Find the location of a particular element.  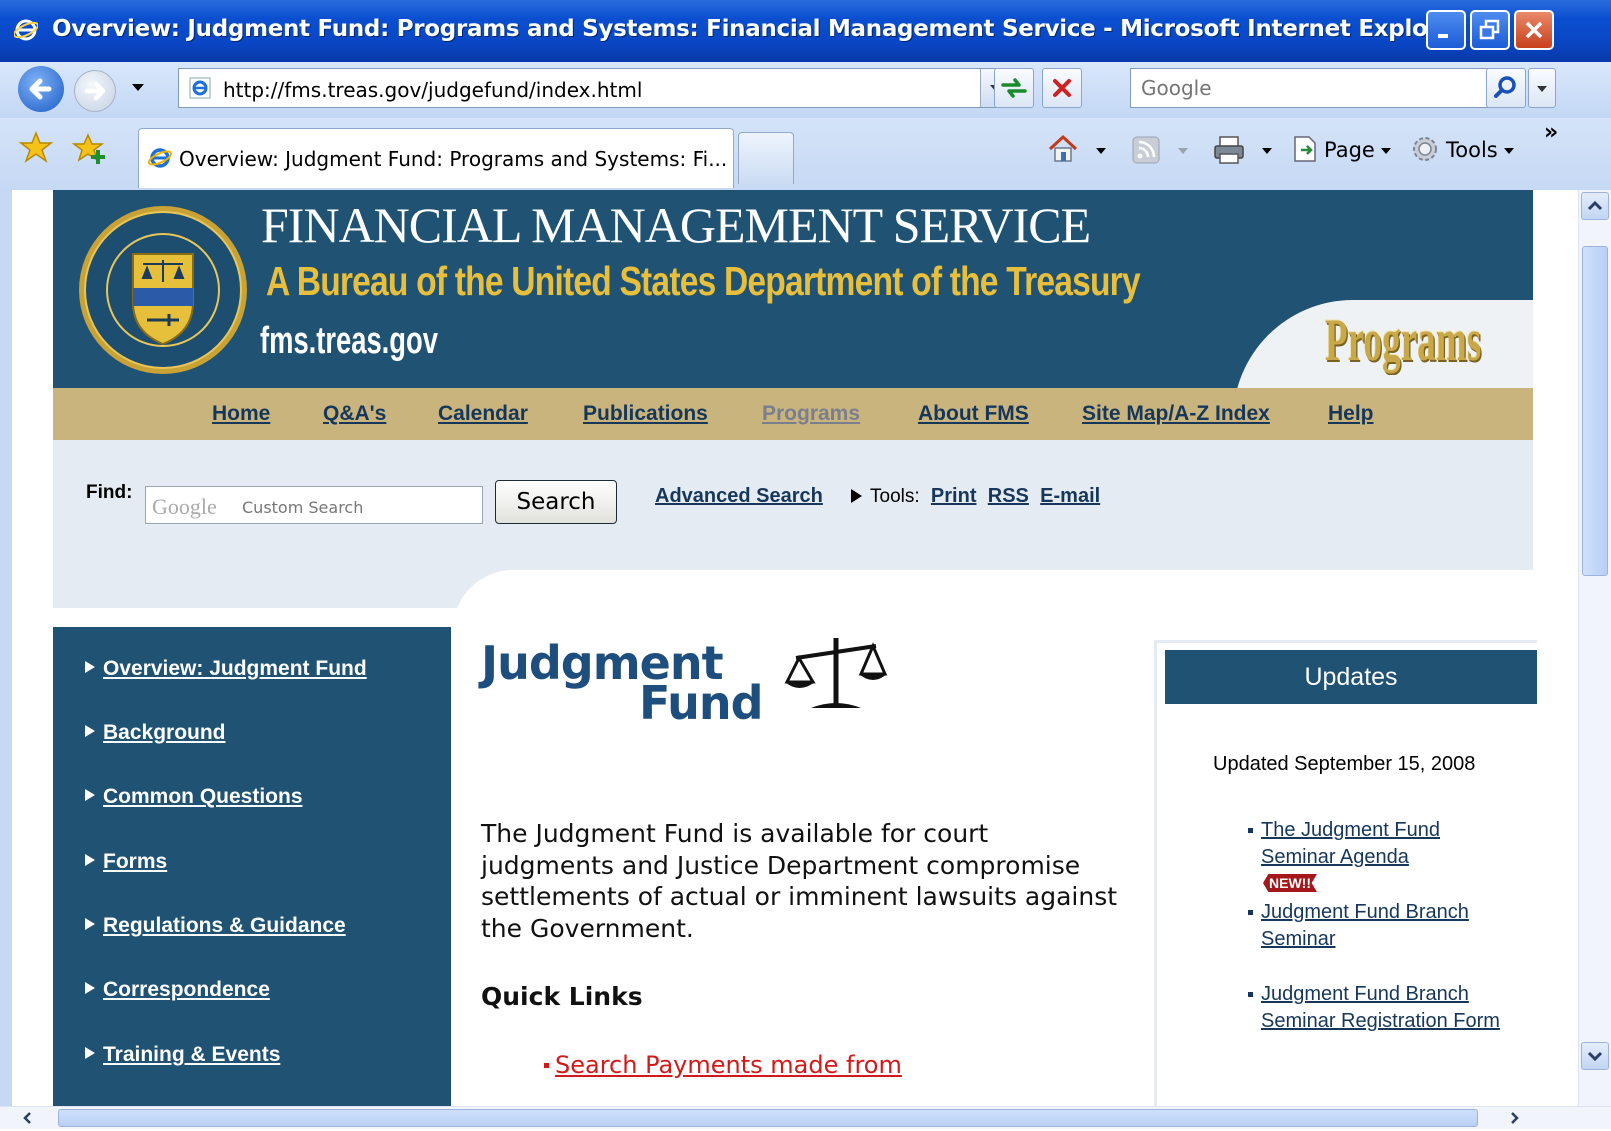

live-search-box is located at coordinates (1326, 88).